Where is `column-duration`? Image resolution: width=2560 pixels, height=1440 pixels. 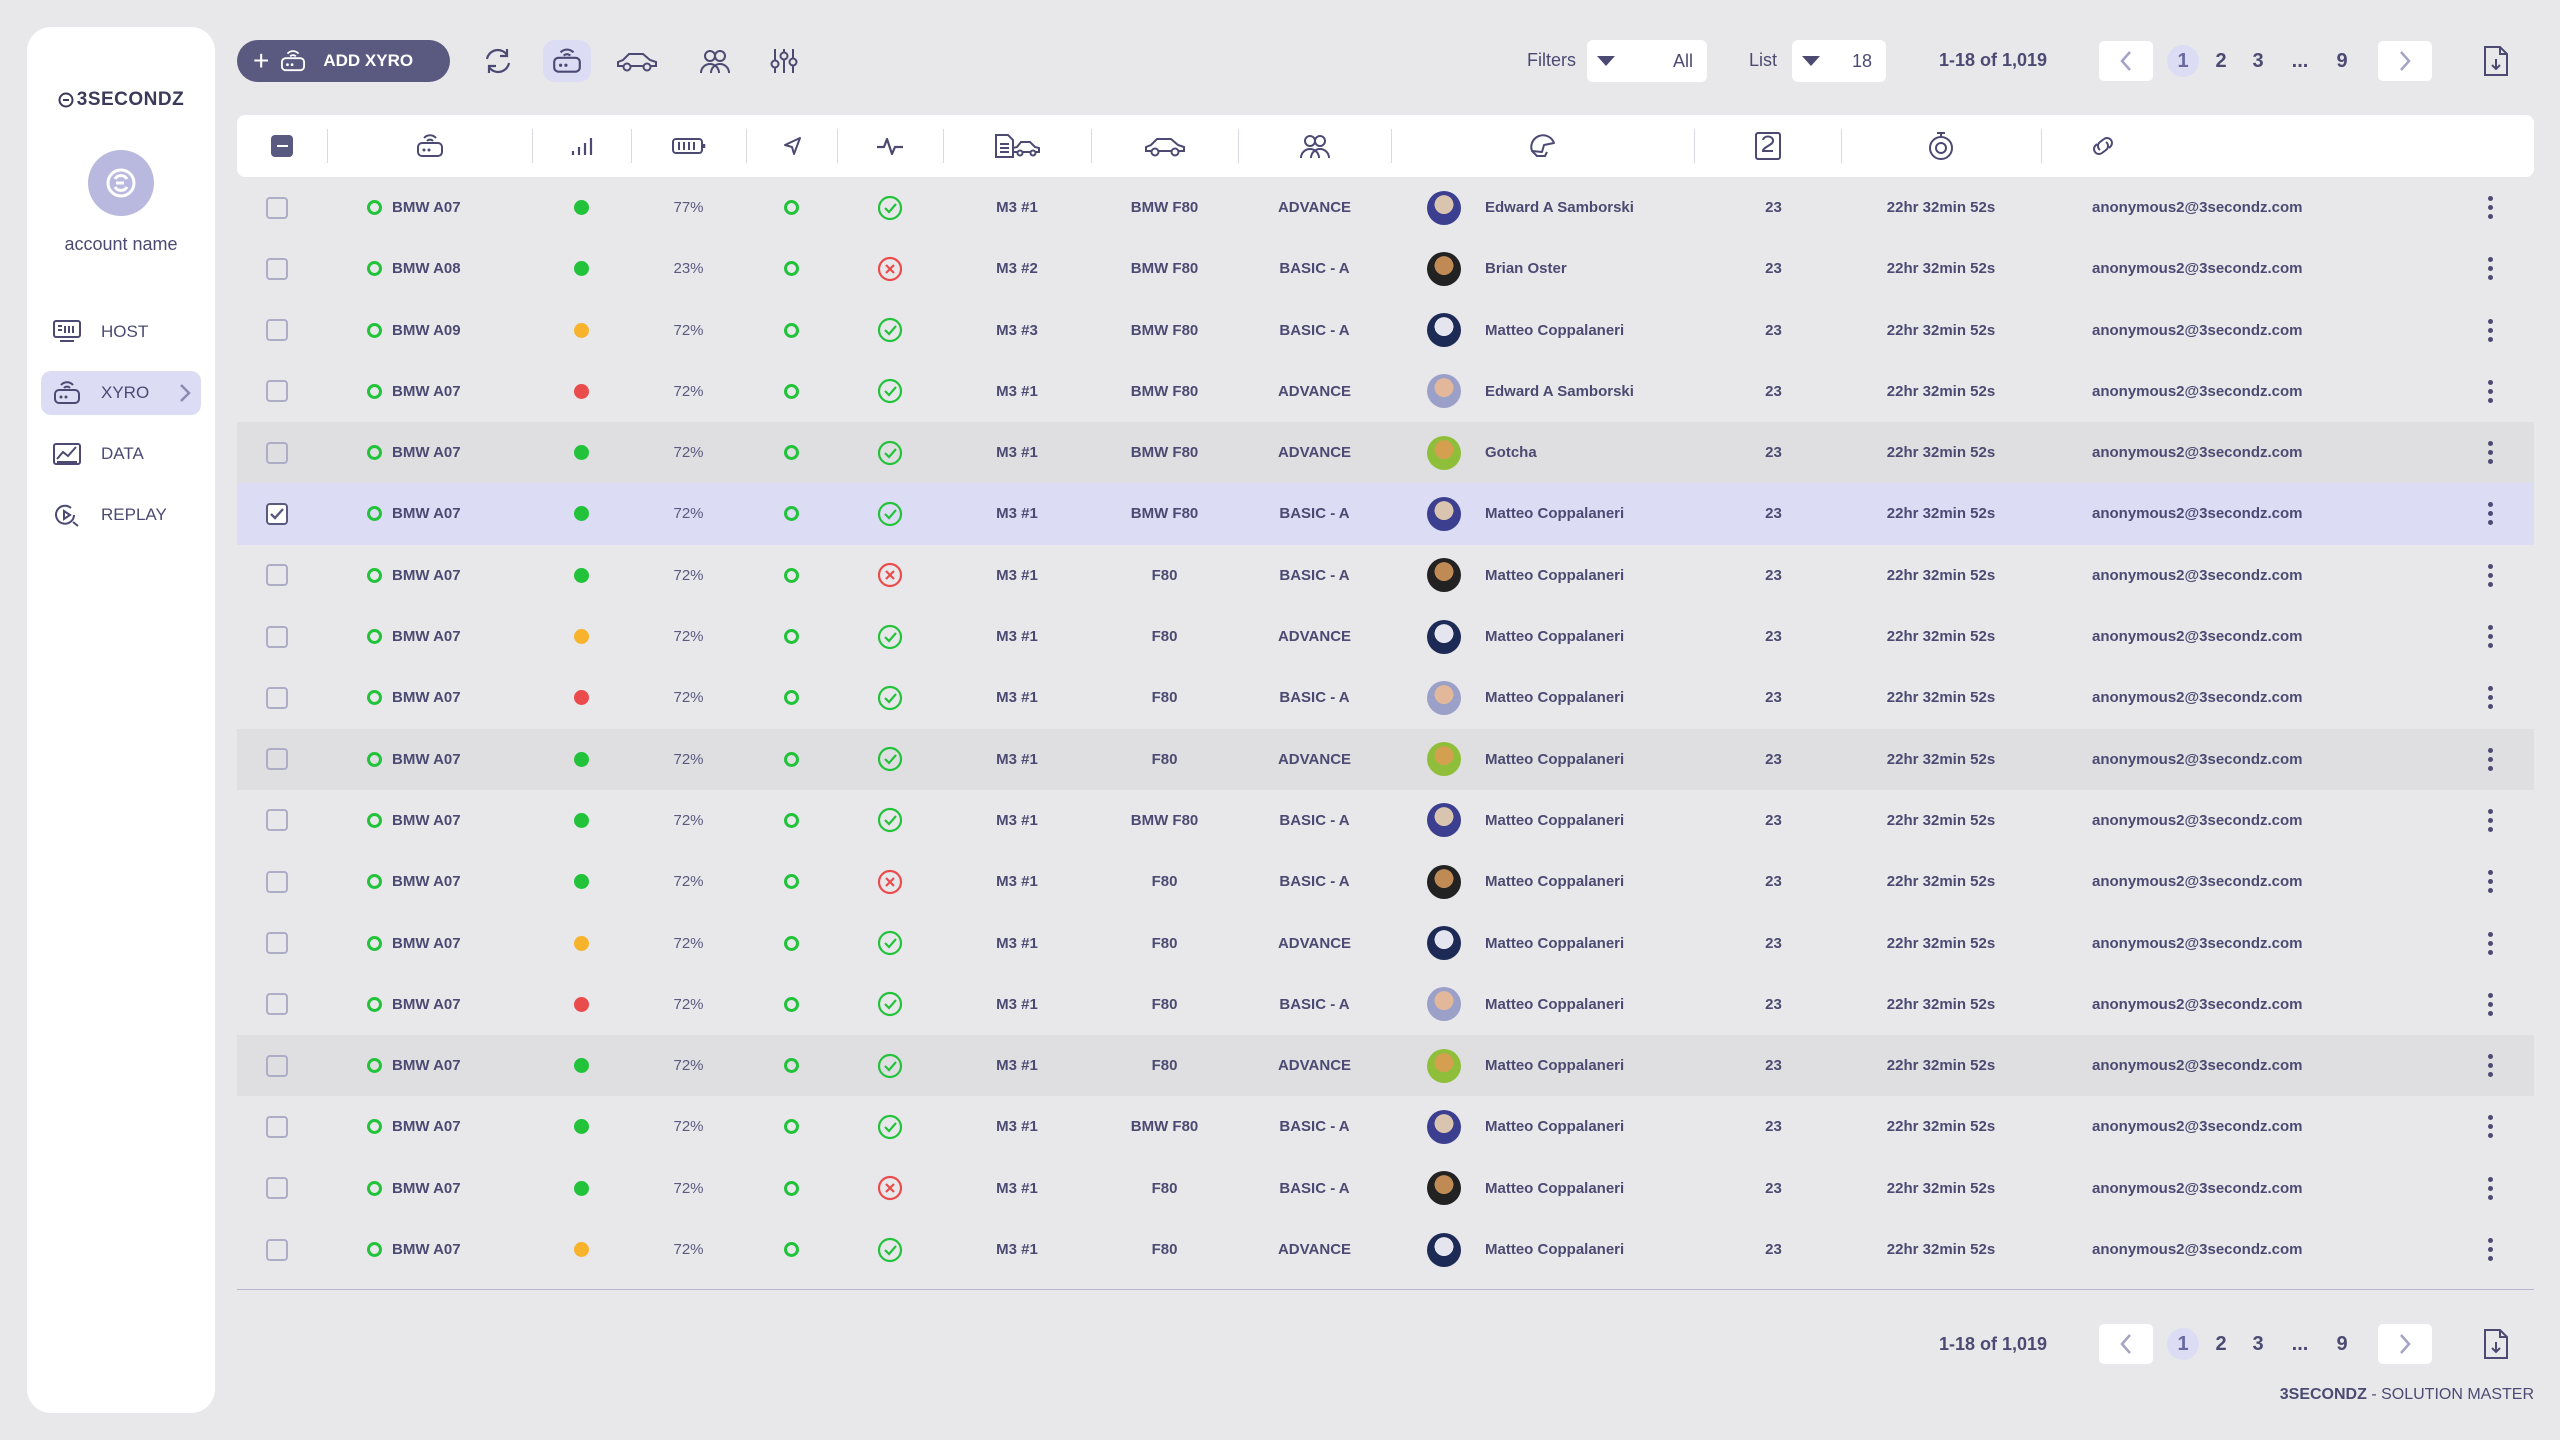
column-duration is located at coordinates (1941, 146).